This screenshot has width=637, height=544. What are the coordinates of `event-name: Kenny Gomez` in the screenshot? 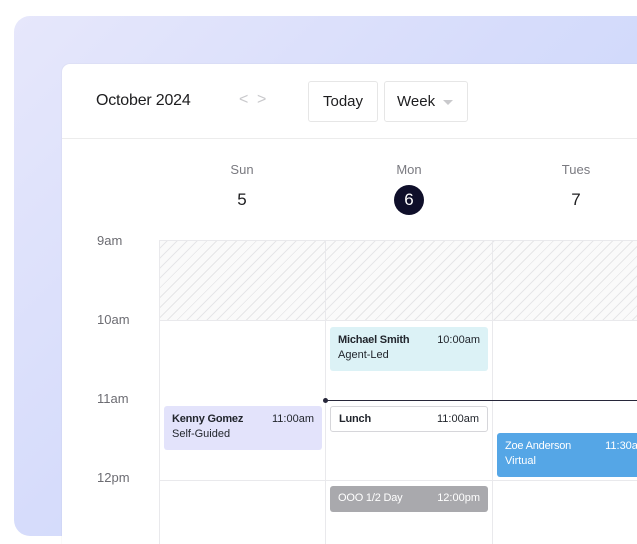 It's located at (208, 419).